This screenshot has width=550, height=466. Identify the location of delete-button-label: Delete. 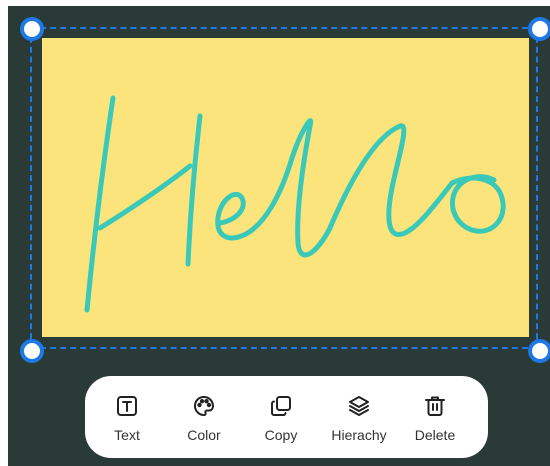
(435, 435).